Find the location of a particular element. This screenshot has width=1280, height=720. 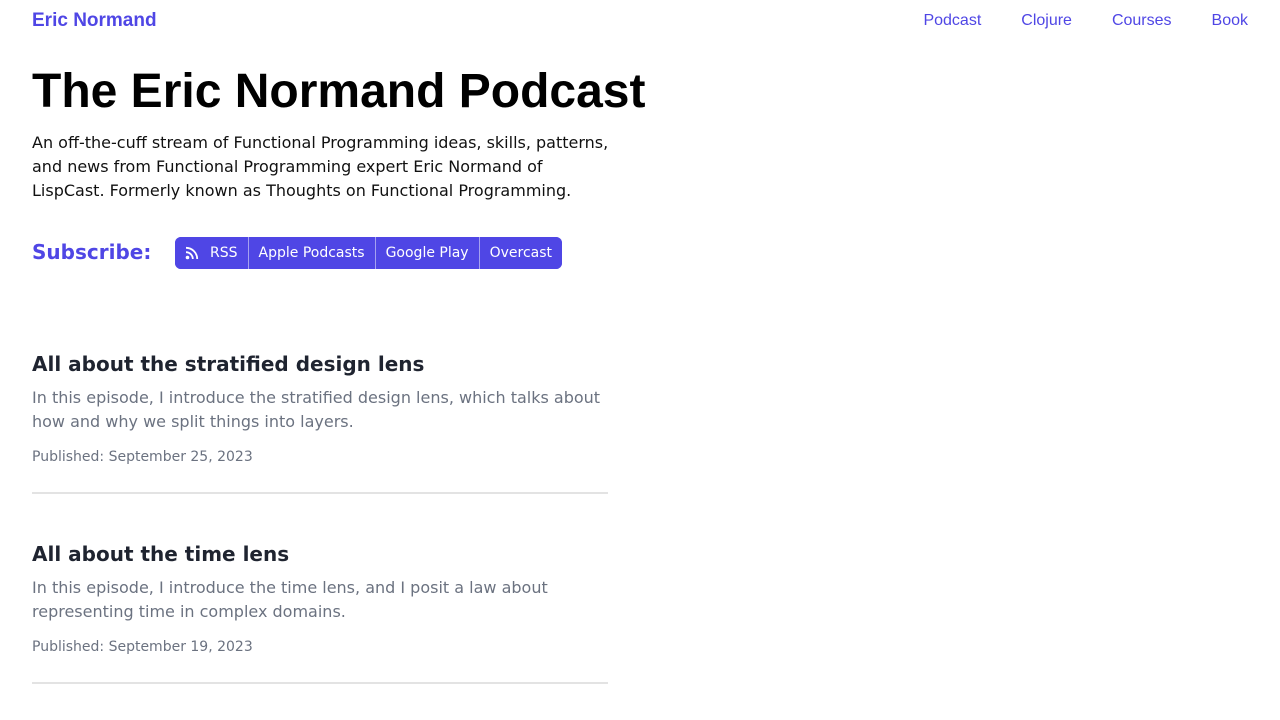

nav-link-book: Book is located at coordinates (1230, 21).